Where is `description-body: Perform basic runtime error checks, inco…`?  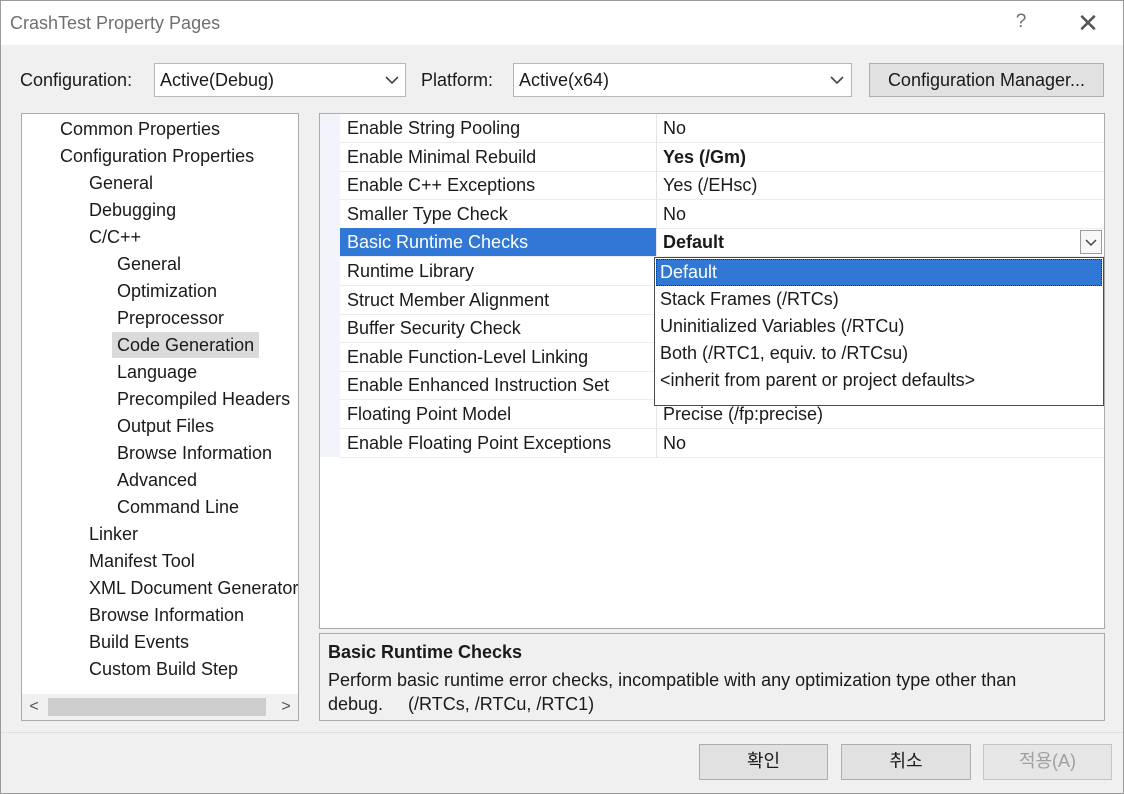 description-body: Perform basic runtime error checks, inco… is located at coordinates (672, 692).